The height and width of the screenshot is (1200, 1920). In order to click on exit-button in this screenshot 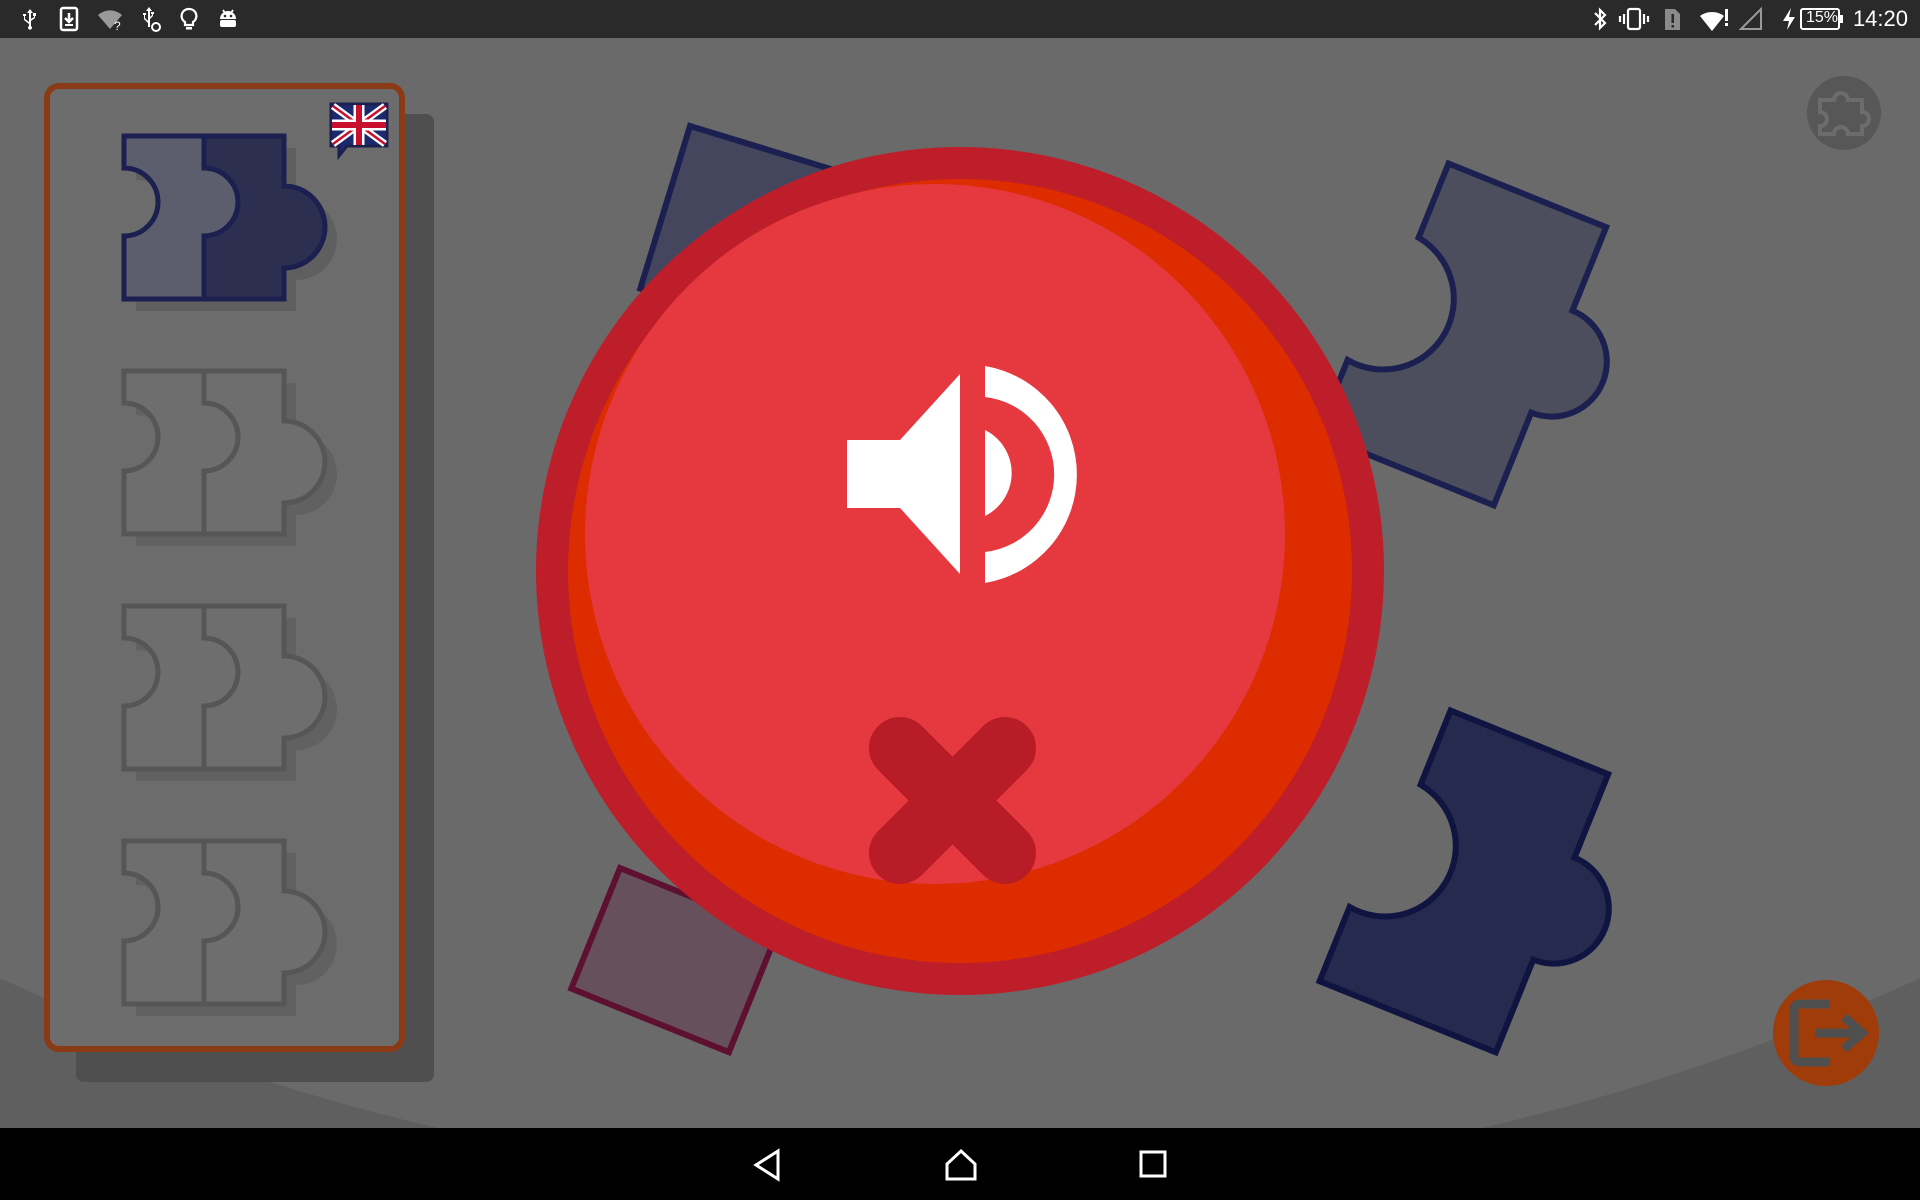, I will do `click(1826, 1033)`.